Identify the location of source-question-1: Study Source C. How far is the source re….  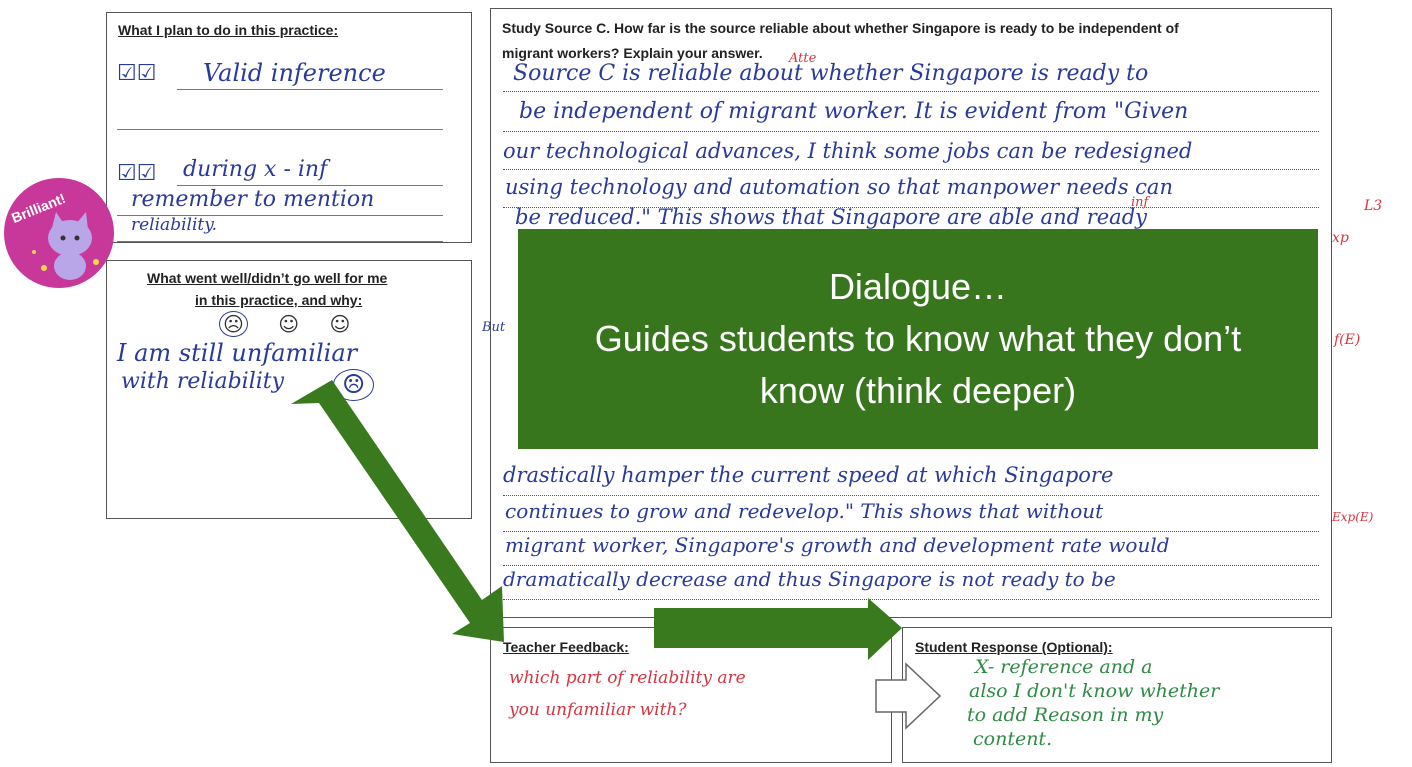
(840, 28).